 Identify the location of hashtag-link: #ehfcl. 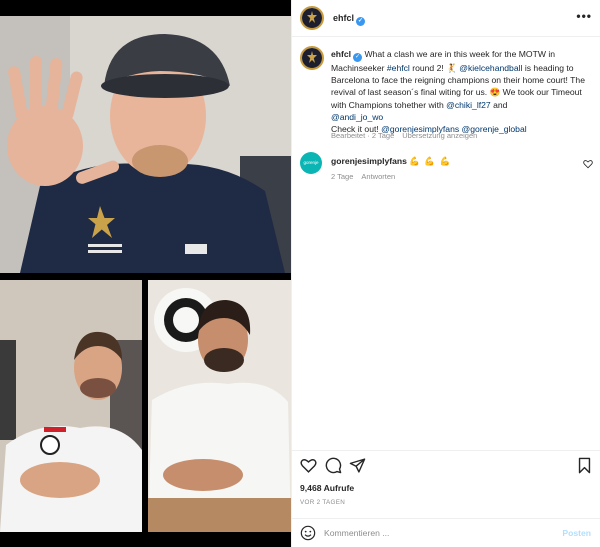
(398, 68).